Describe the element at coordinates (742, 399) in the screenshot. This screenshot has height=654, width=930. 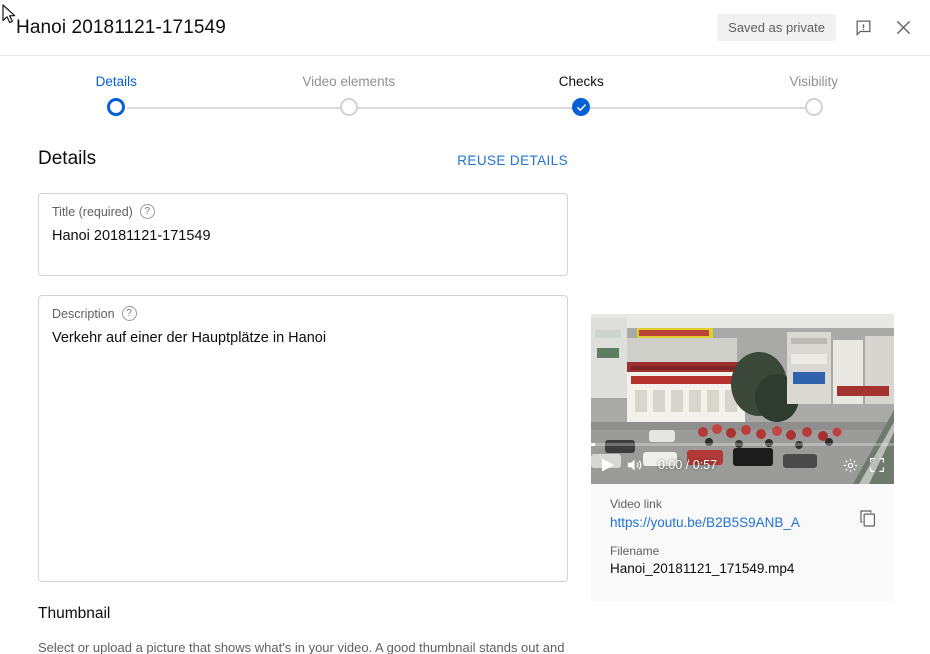
I see `video-player: 0:00 / 0:57` at that location.